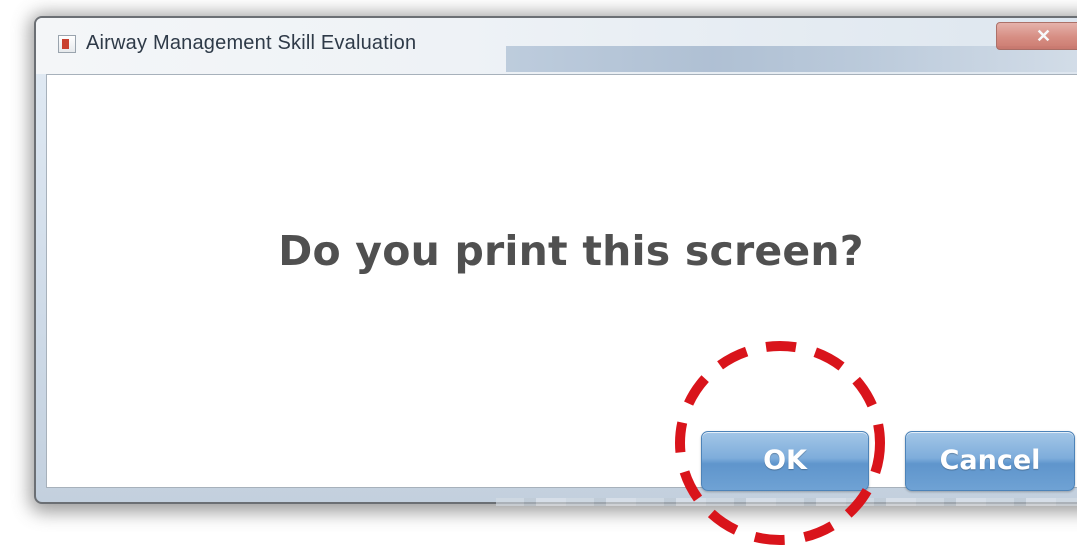 This screenshot has height=546, width=1077. What do you see at coordinates (785, 461) in the screenshot?
I see `ok-button: OK` at bounding box center [785, 461].